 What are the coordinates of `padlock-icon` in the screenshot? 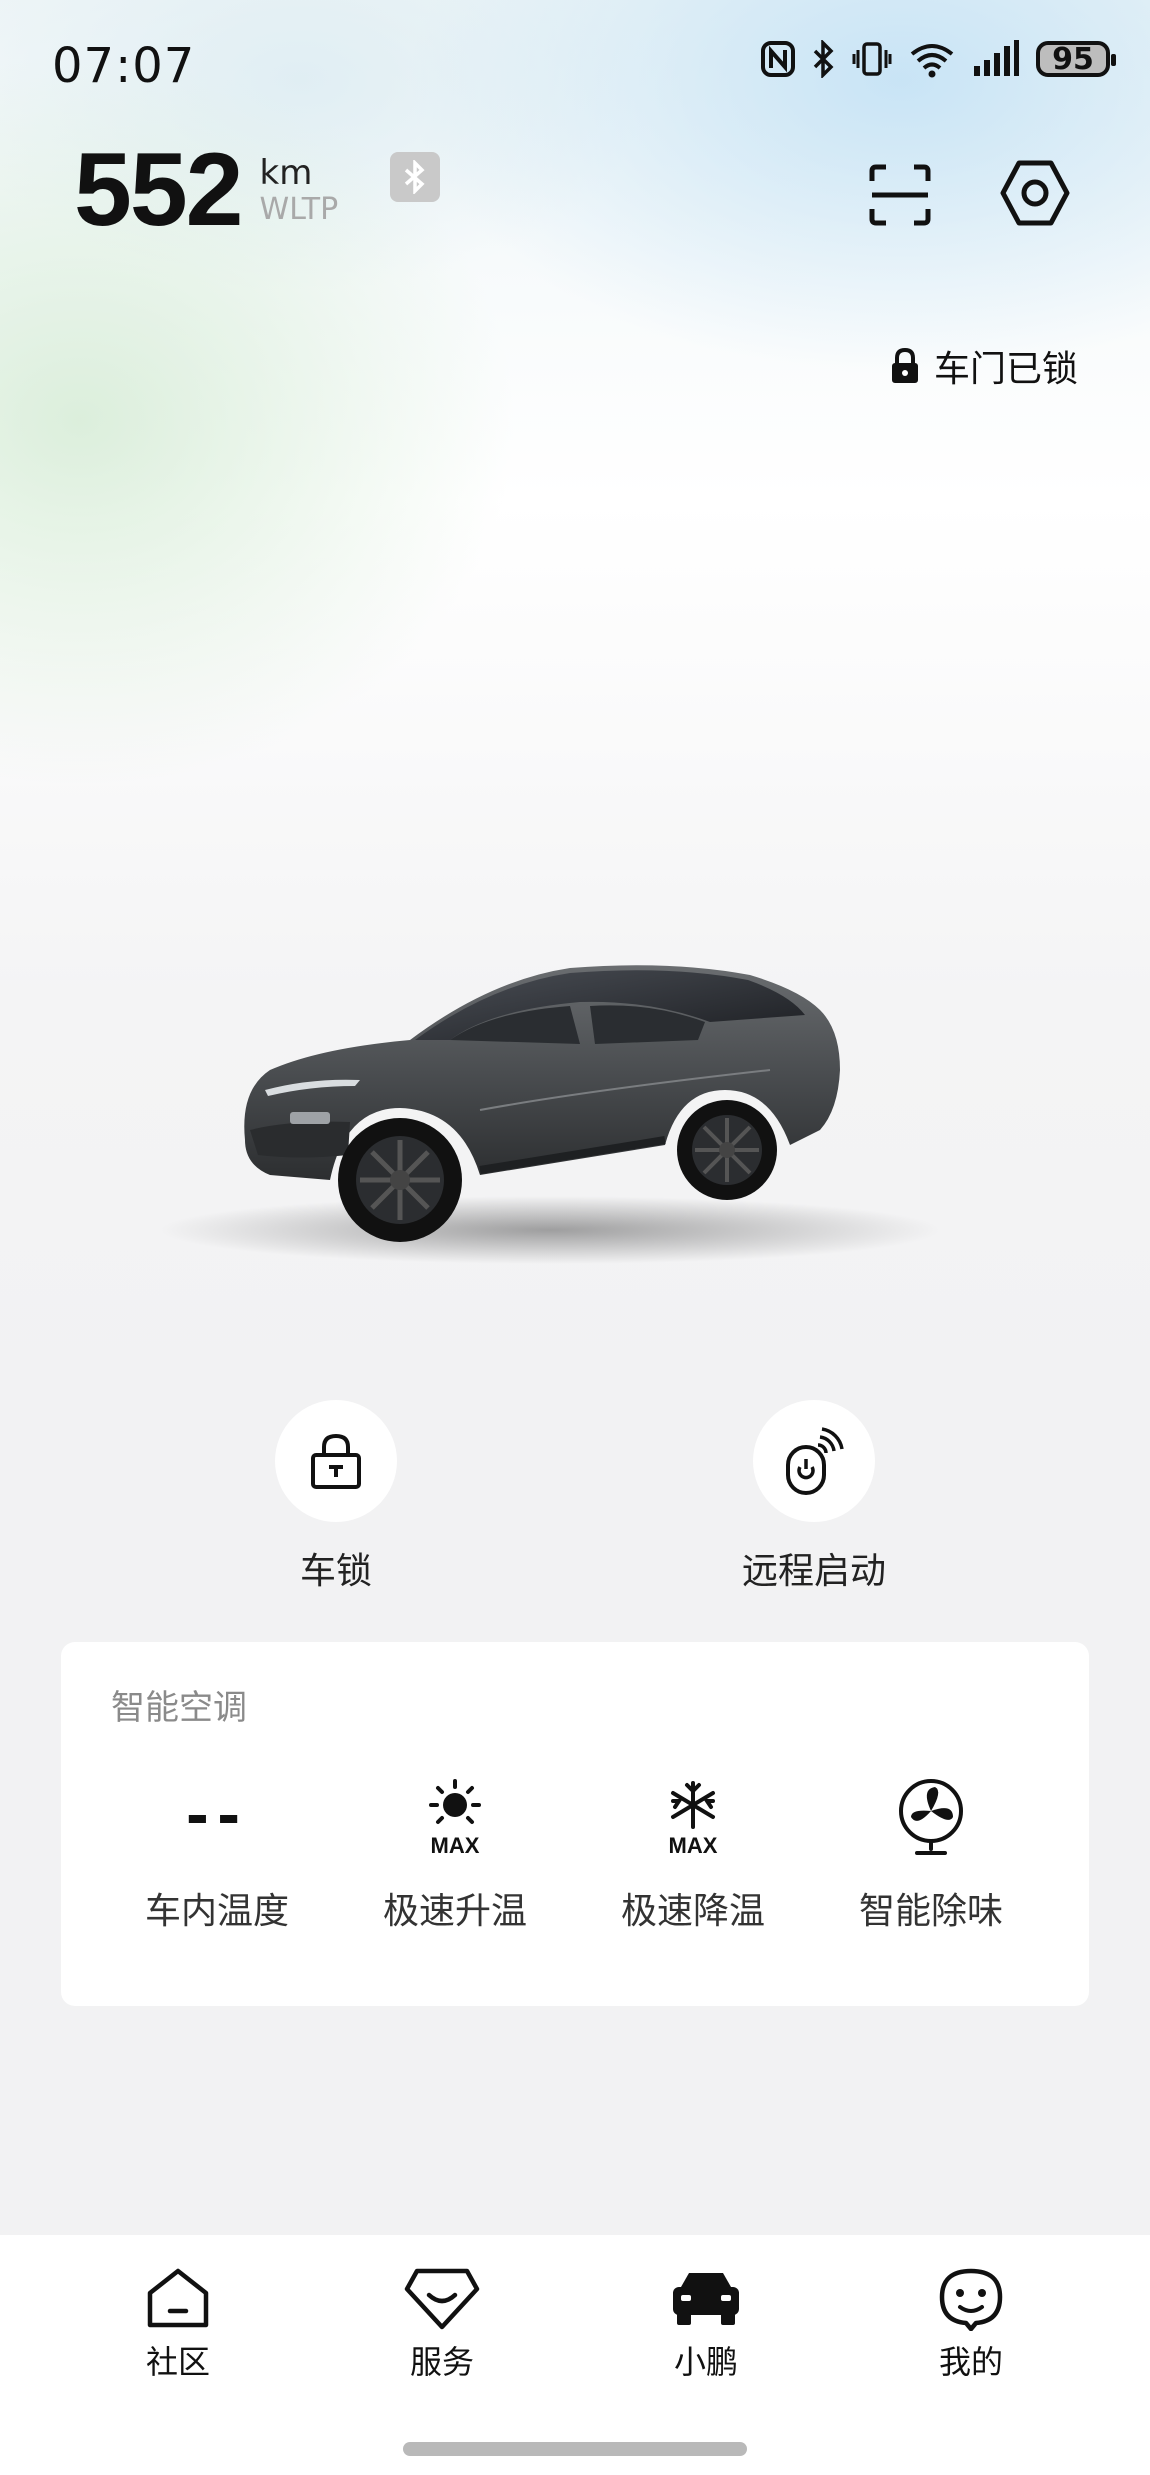 It's located at (336, 1461).